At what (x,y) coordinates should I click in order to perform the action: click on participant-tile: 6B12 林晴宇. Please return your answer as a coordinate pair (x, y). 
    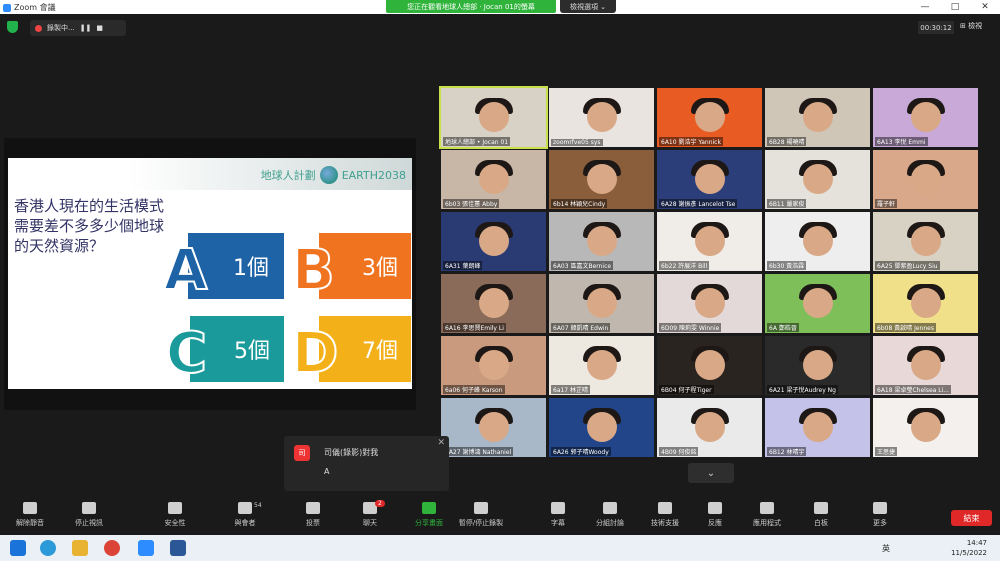
    Looking at the image, I should click on (817, 427).